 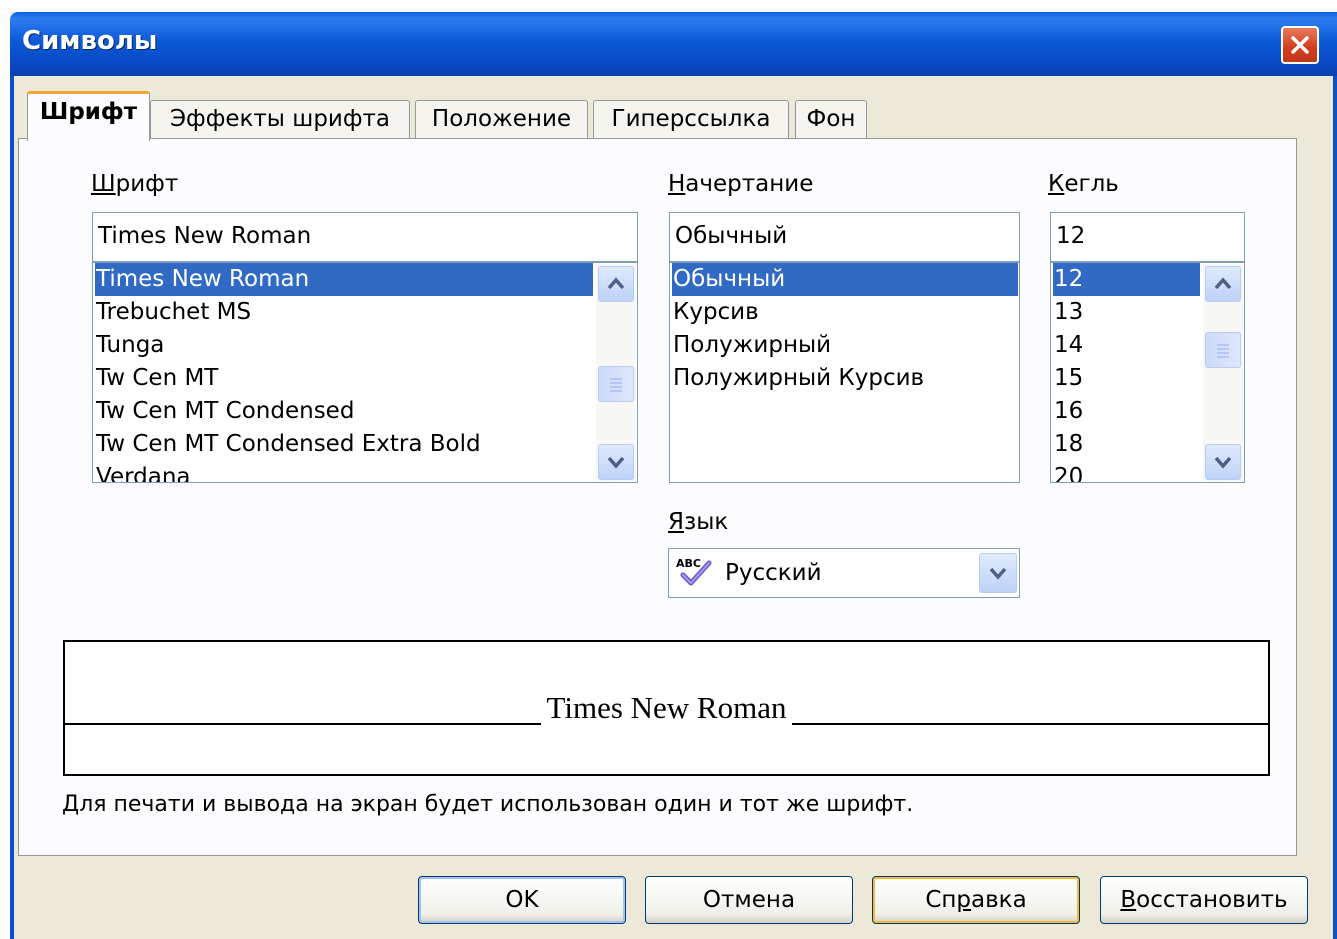 I want to click on preview-text: Times New Roman, so click(x=666, y=707).